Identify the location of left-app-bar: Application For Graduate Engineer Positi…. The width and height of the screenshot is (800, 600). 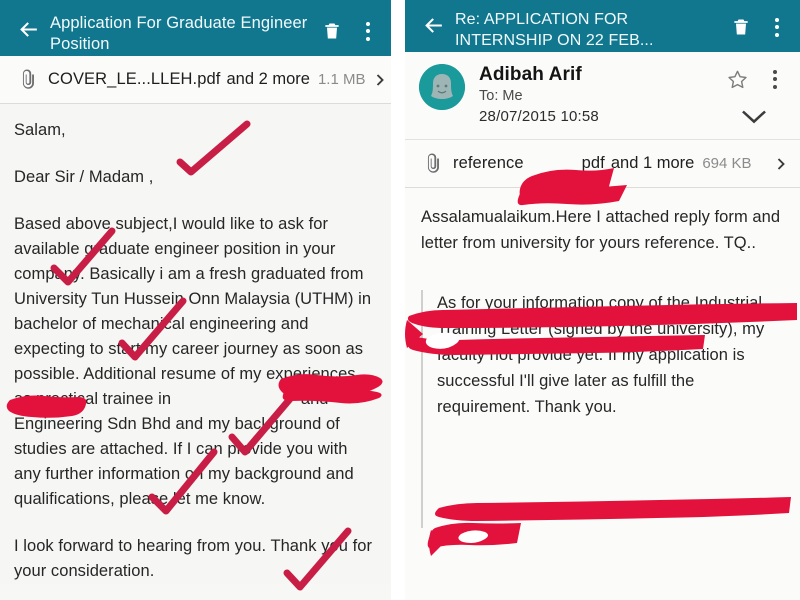
(195, 28).